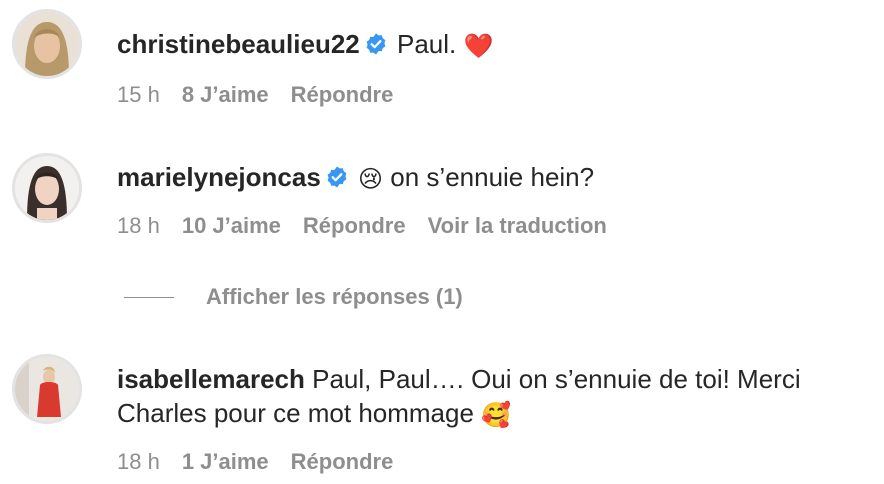 The image size is (884, 484). Describe the element at coordinates (138, 95) in the screenshot. I see `comment-time: 15 h` at that location.